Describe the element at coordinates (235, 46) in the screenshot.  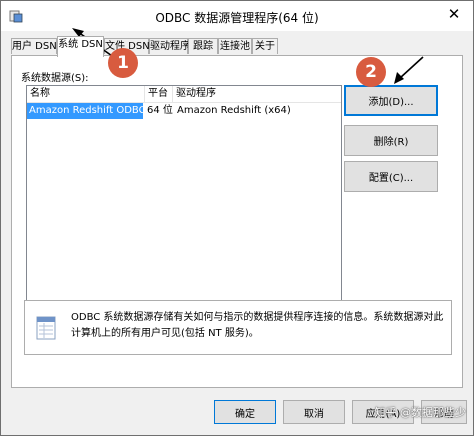
I see `tab-connection-pooling: 连接池` at that location.